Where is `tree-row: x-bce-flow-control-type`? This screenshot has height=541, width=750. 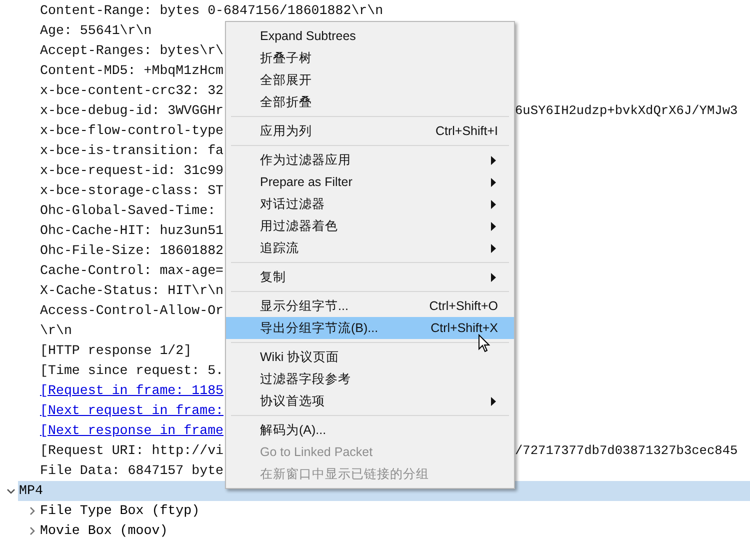 tree-row: x-bce-flow-control-type is located at coordinates (132, 130).